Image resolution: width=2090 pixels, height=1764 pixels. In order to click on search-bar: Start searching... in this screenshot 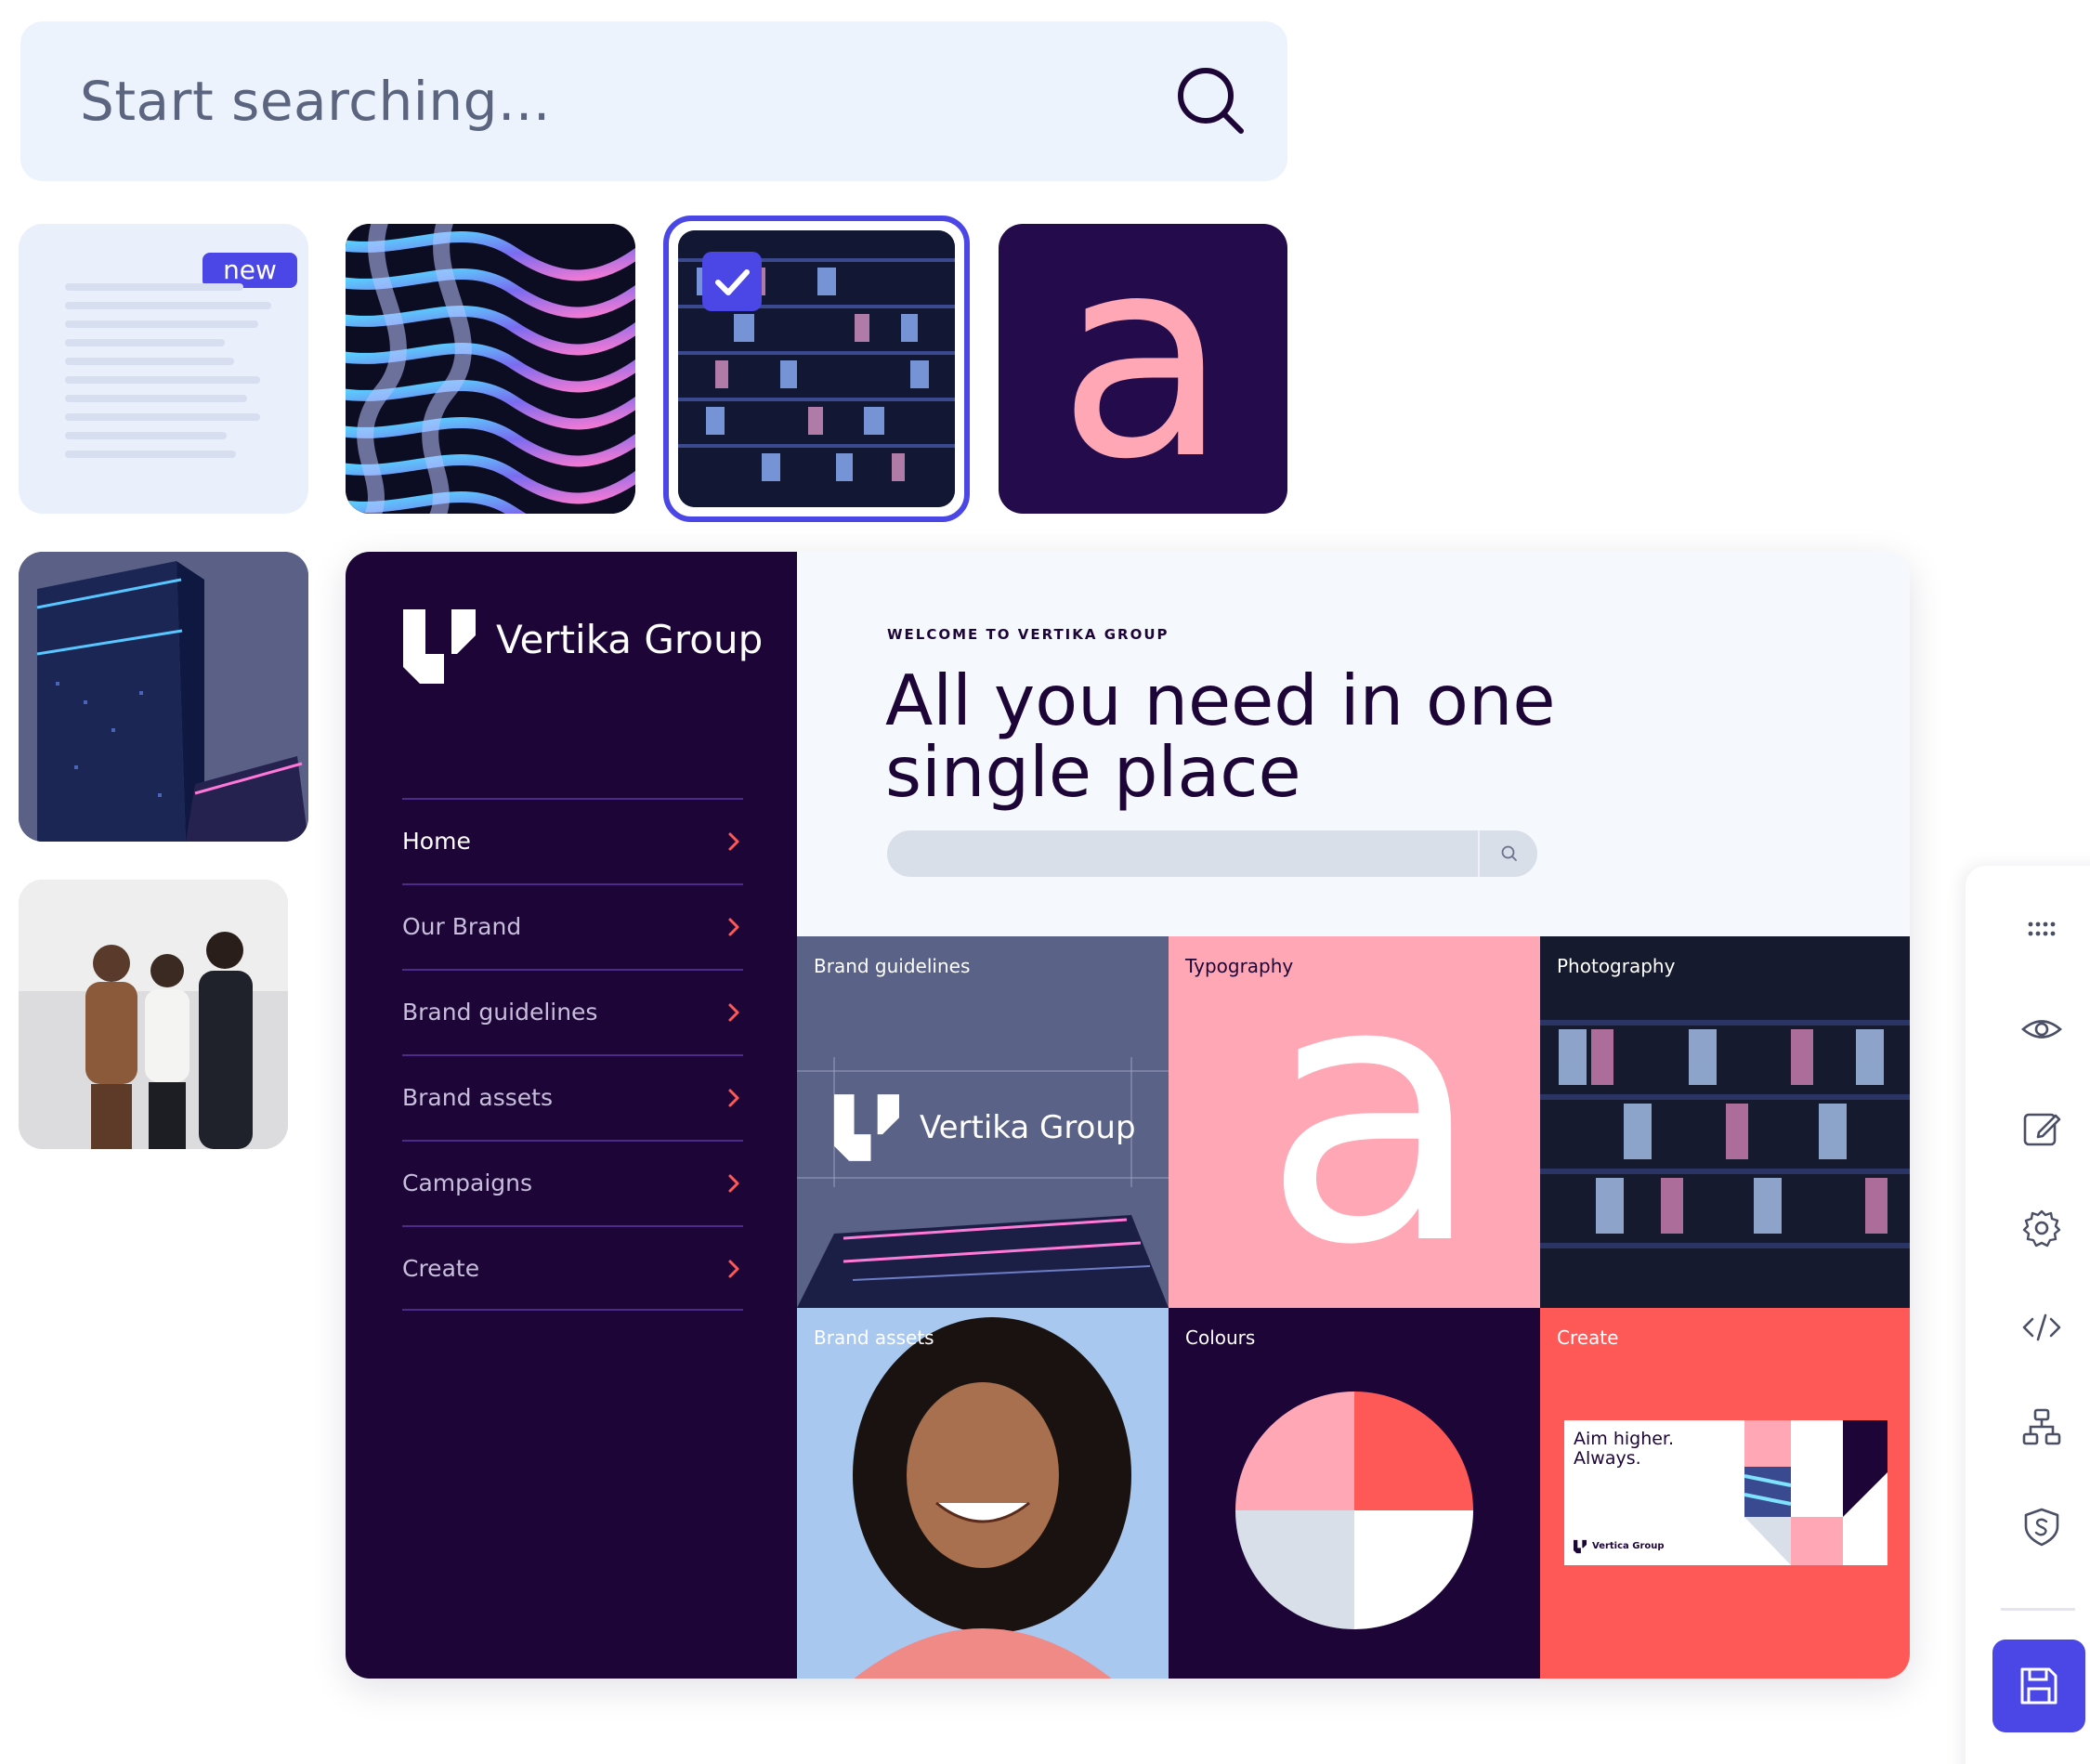, I will do `click(653, 101)`.